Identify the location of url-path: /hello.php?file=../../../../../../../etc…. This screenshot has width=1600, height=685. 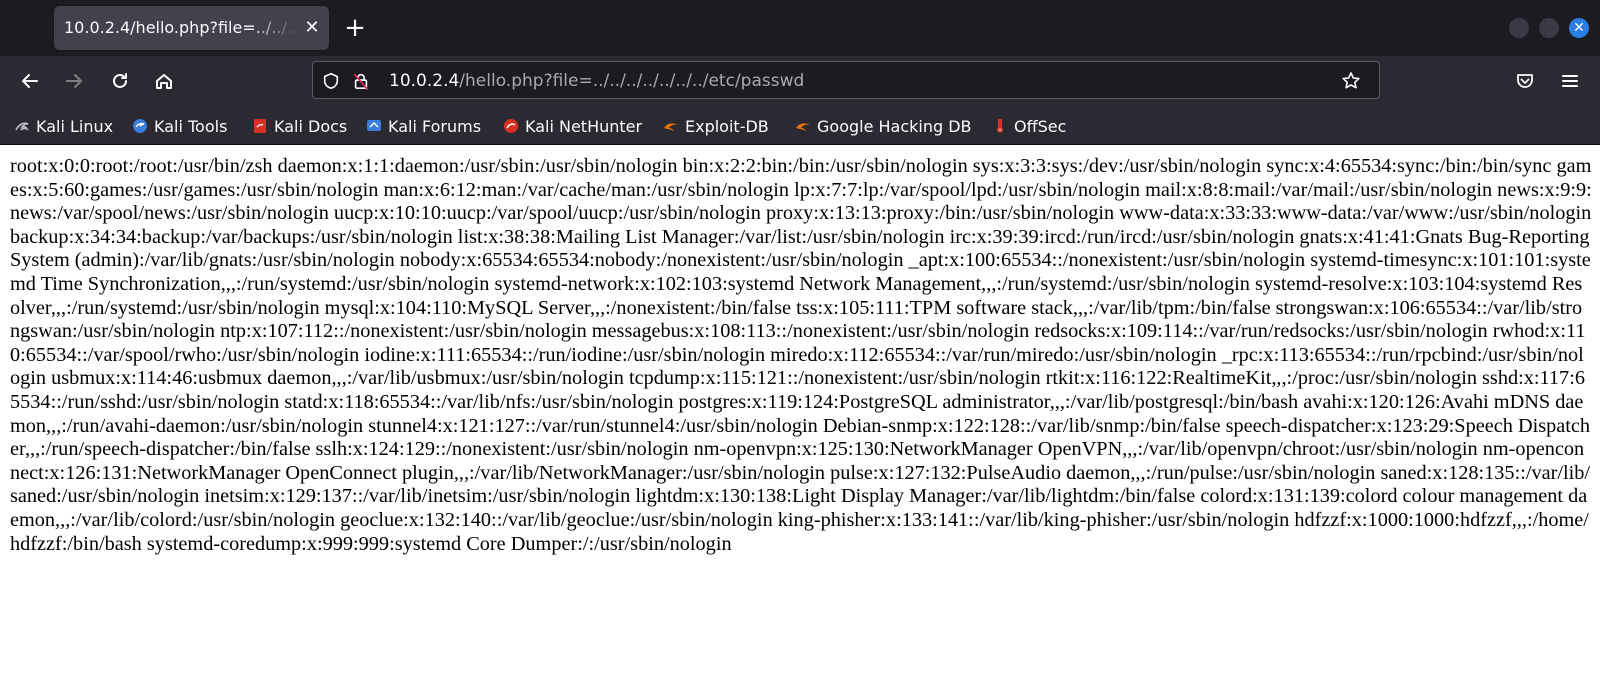
(632, 81).